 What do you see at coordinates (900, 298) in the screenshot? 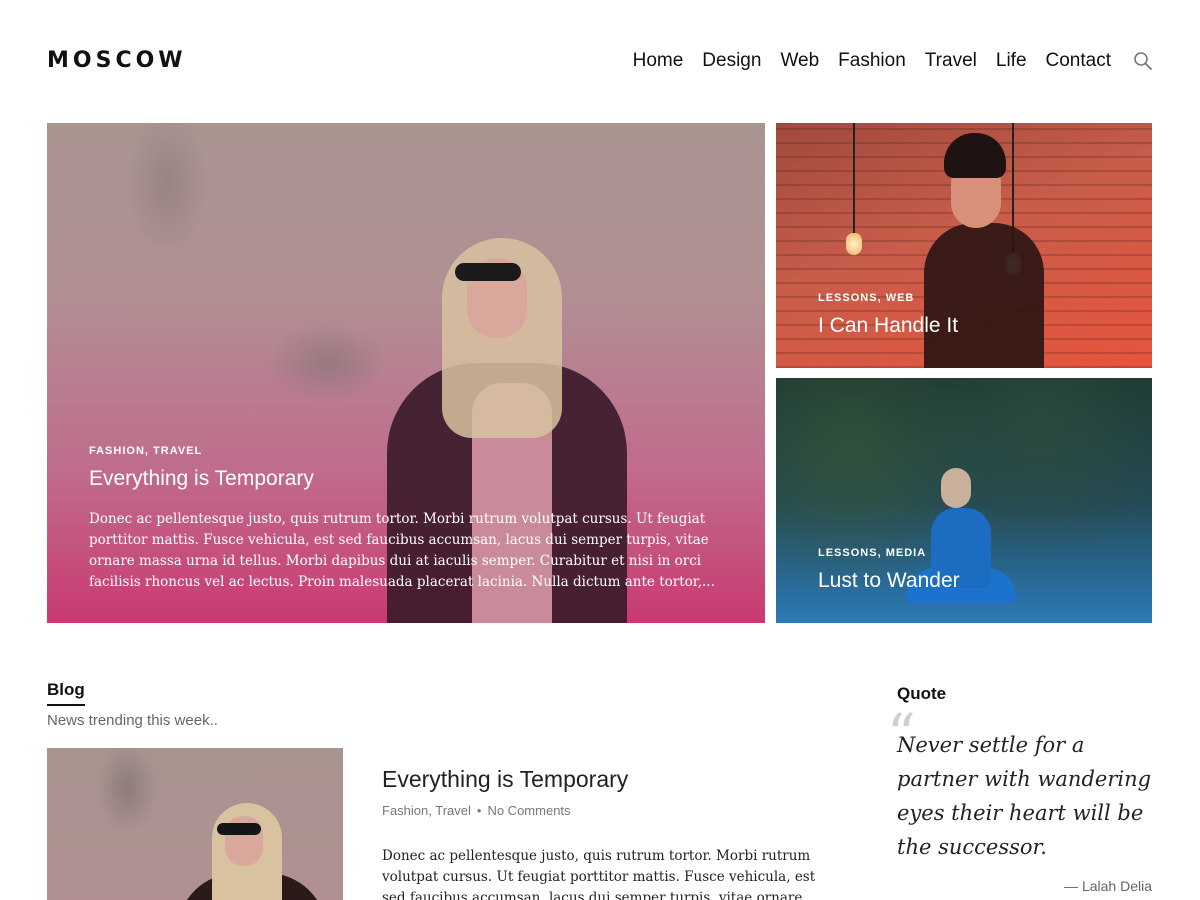
I see `category-link: Web` at bounding box center [900, 298].